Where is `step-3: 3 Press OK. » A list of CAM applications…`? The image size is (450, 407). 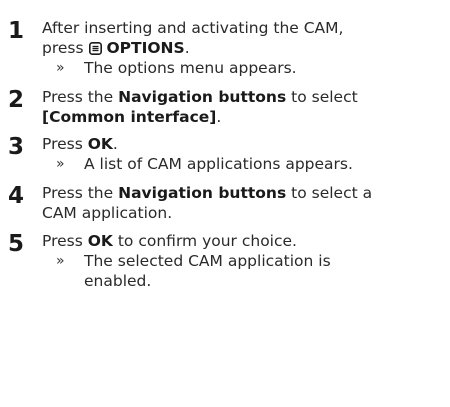 step-3: 3 Press OK. » A list of CAM applications… is located at coordinates (225, 154).